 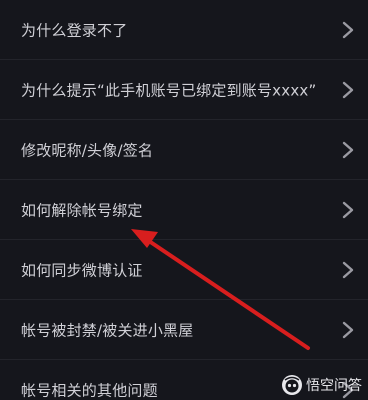 What do you see at coordinates (74, 30) in the screenshot?
I see `menu-item-label: 为什么登录不了` at bounding box center [74, 30].